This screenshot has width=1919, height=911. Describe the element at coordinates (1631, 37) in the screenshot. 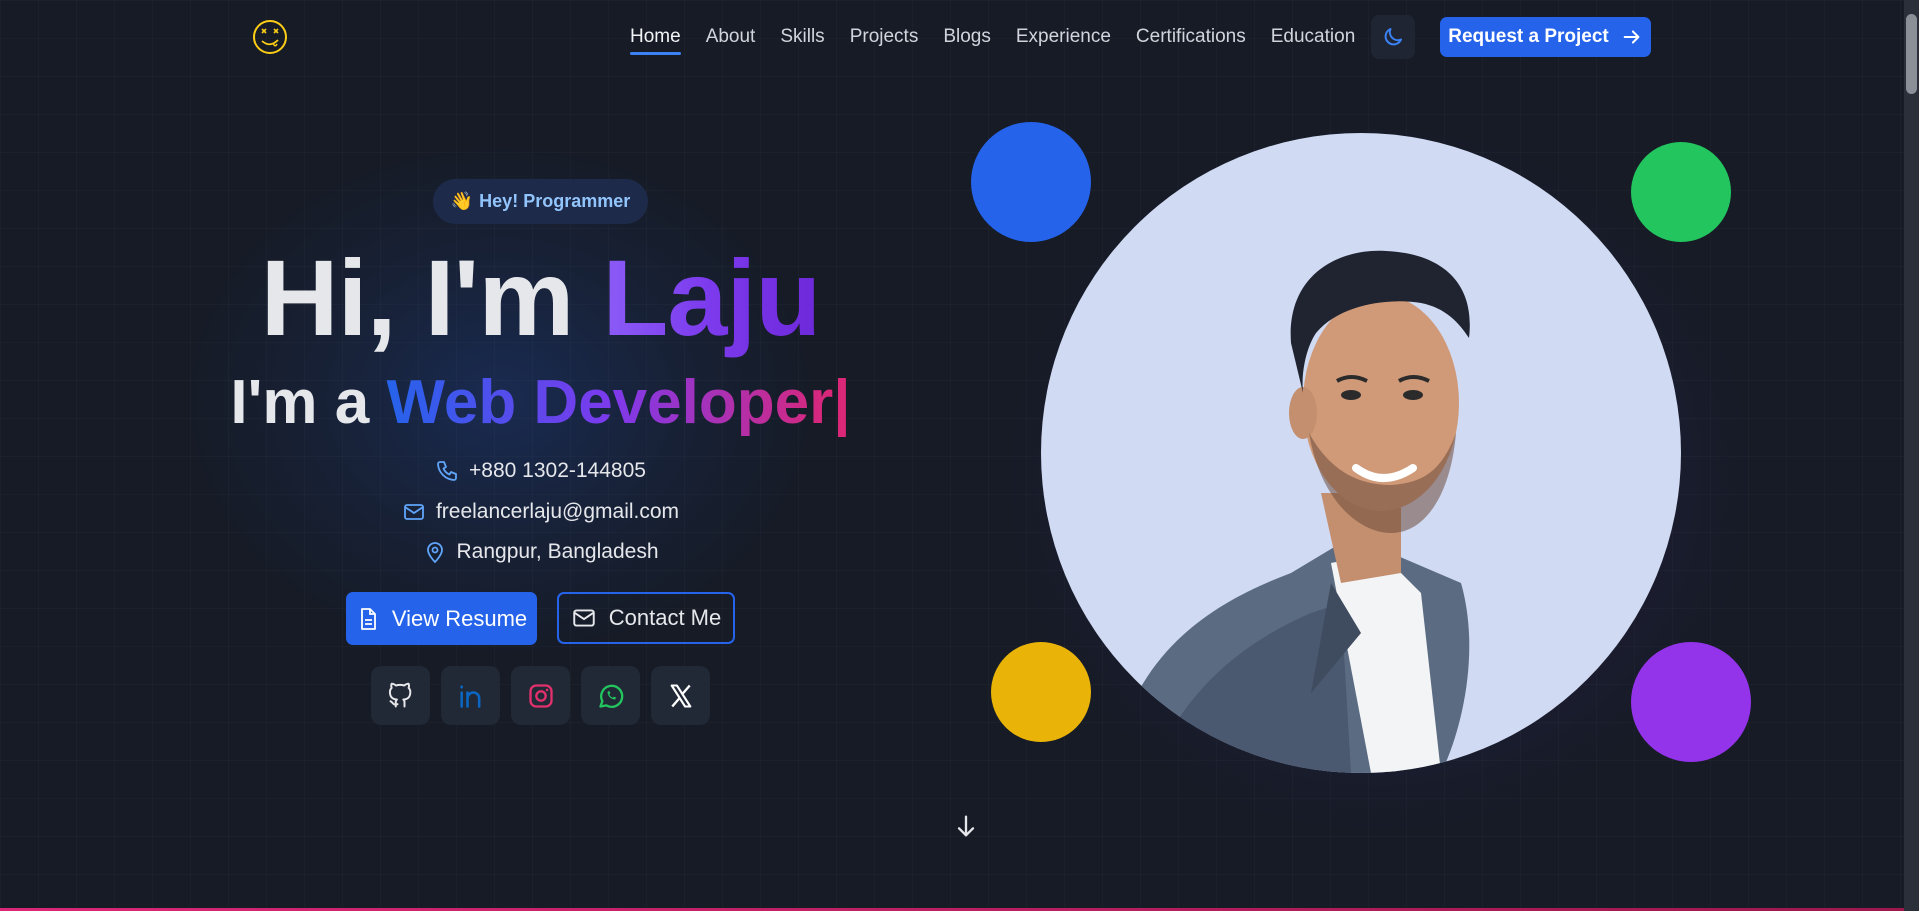

I see `arrow-right-icon` at that location.